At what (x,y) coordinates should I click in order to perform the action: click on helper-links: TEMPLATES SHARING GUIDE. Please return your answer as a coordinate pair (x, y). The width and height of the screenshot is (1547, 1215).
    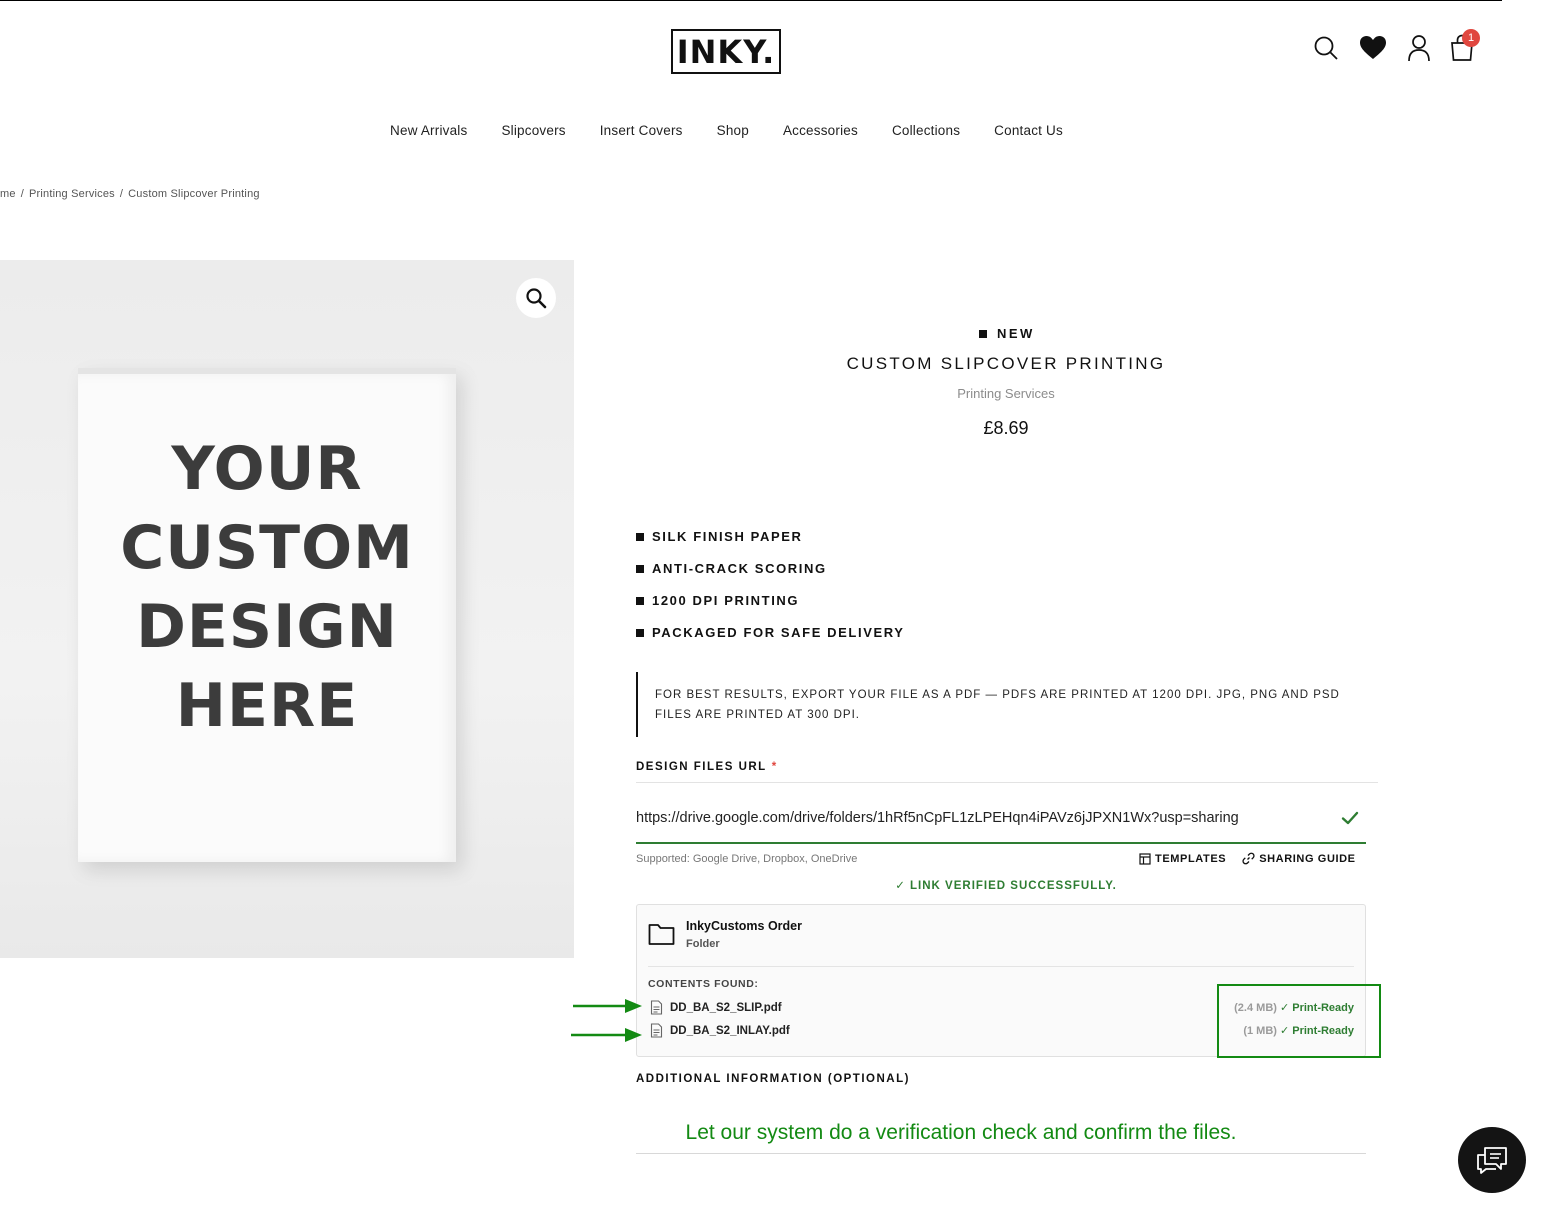
    Looking at the image, I should click on (1247, 858).